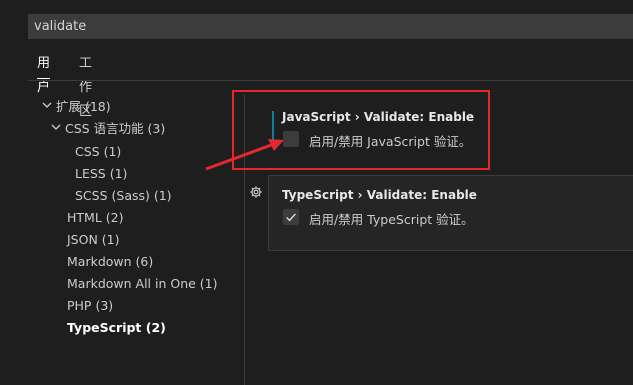 Image resolution: width=633 pixels, height=385 pixels. What do you see at coordinates (123, 196) in the screenshot?
I see `toc-item-scss: SCSS (Sass) (1)` at bounding box center [123, 196].